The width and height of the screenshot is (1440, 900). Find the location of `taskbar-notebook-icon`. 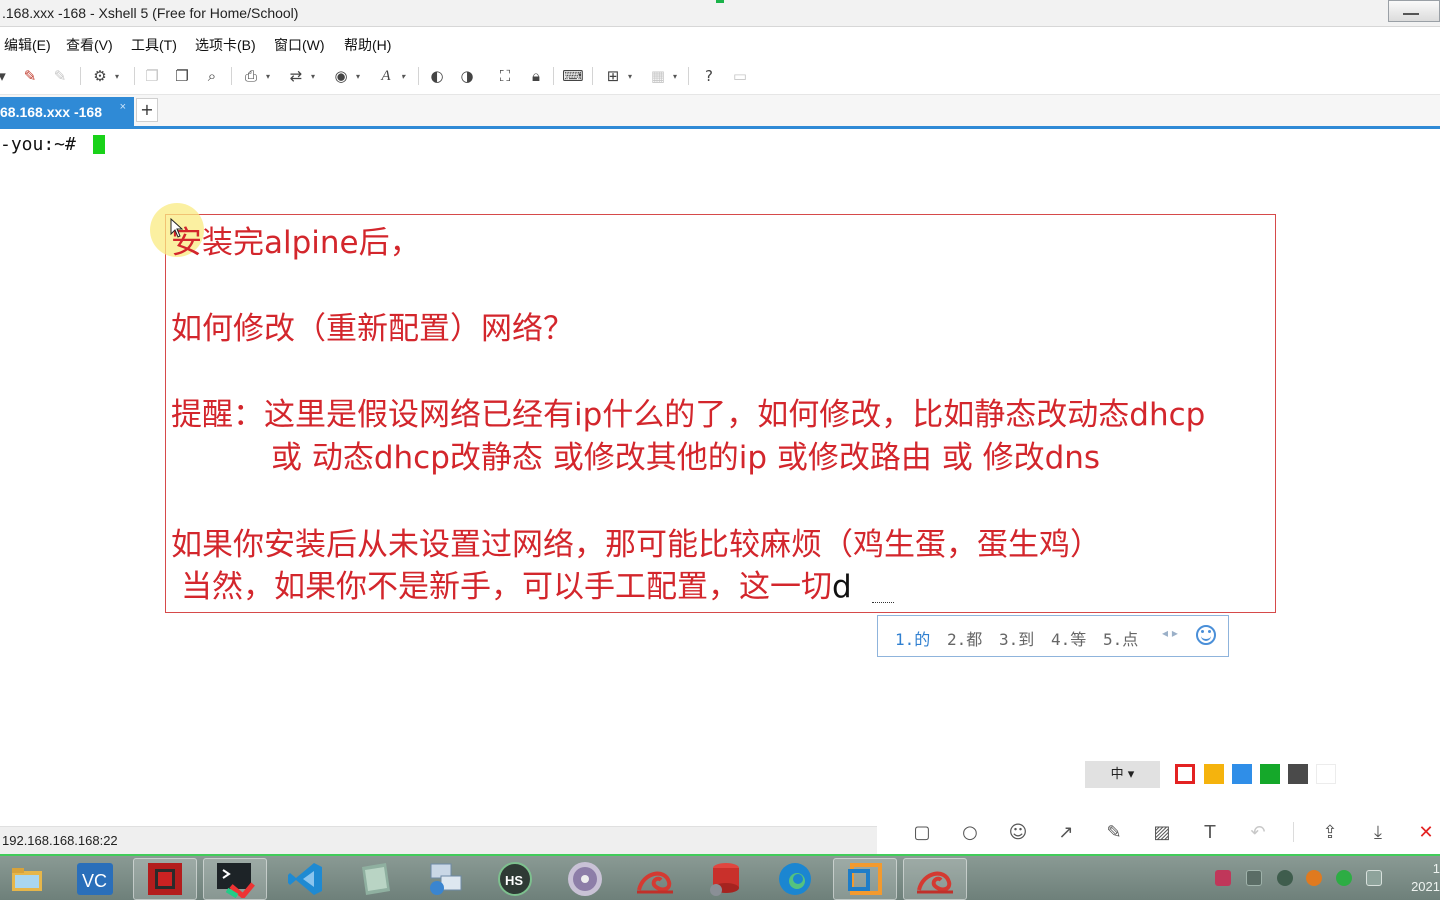

taskbar-notebook-icon is located at coordinates (375, 879).